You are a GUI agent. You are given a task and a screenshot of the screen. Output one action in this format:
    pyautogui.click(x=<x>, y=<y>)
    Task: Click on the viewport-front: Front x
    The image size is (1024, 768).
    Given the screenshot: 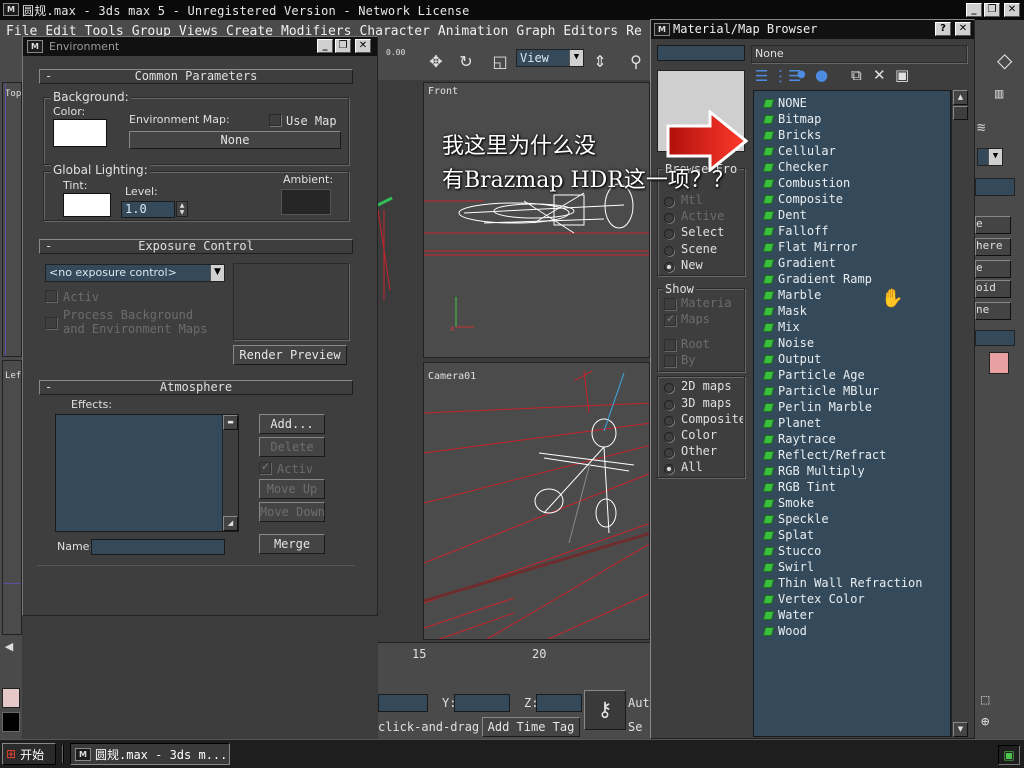 What is the action you would take?
    pyautogui.click(x=536, y=220)
    